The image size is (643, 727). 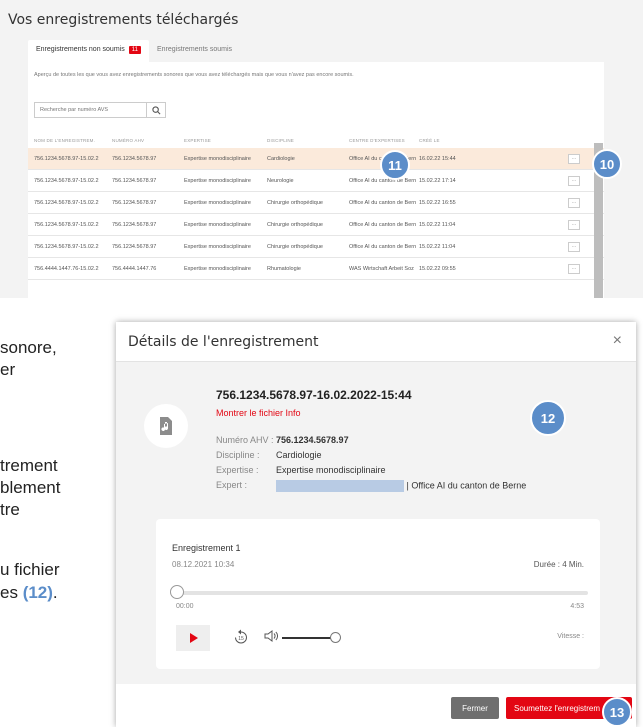 I want to click on close-icon: ×, so click(x=617, y=341).